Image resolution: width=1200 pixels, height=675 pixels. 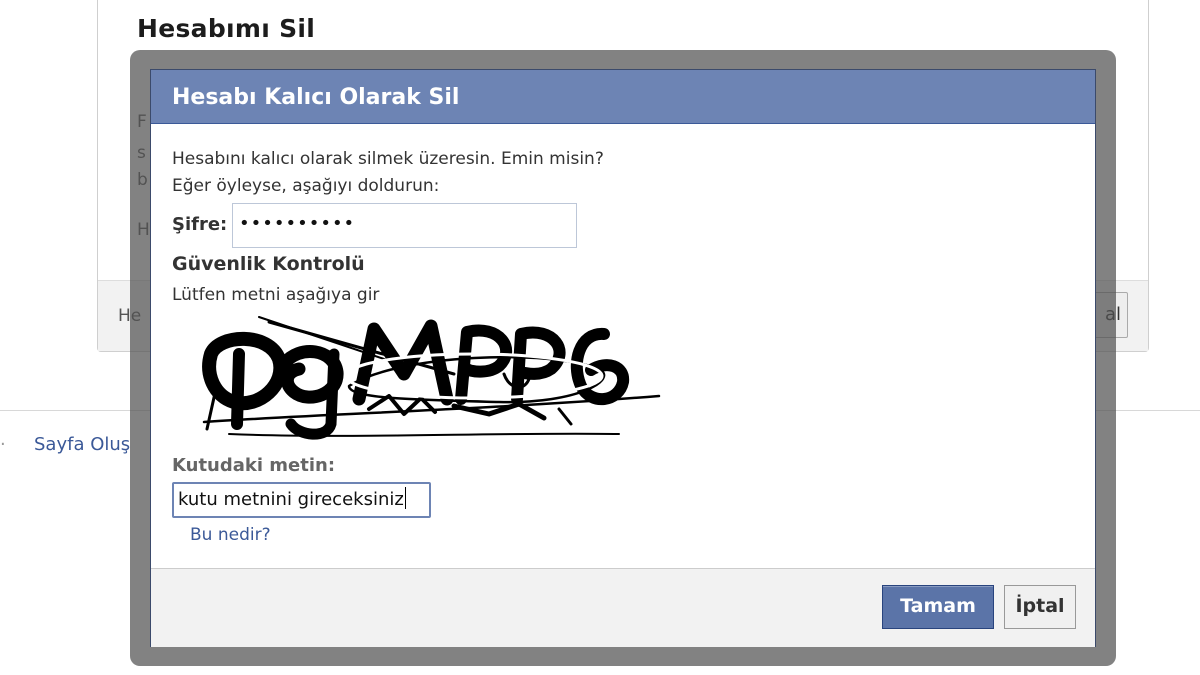 I want to click on ok-button: Tamam, so click(x=938, y=607).